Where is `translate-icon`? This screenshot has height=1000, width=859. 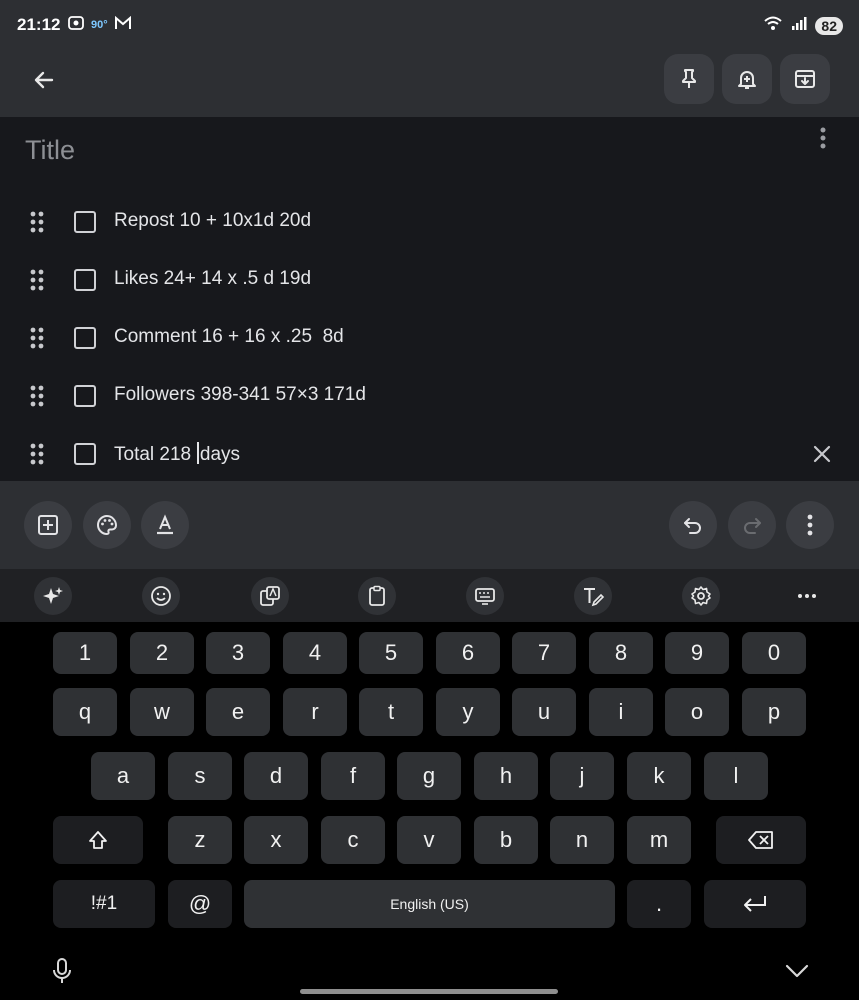
translate-icon is located at coordinates (270, 596).